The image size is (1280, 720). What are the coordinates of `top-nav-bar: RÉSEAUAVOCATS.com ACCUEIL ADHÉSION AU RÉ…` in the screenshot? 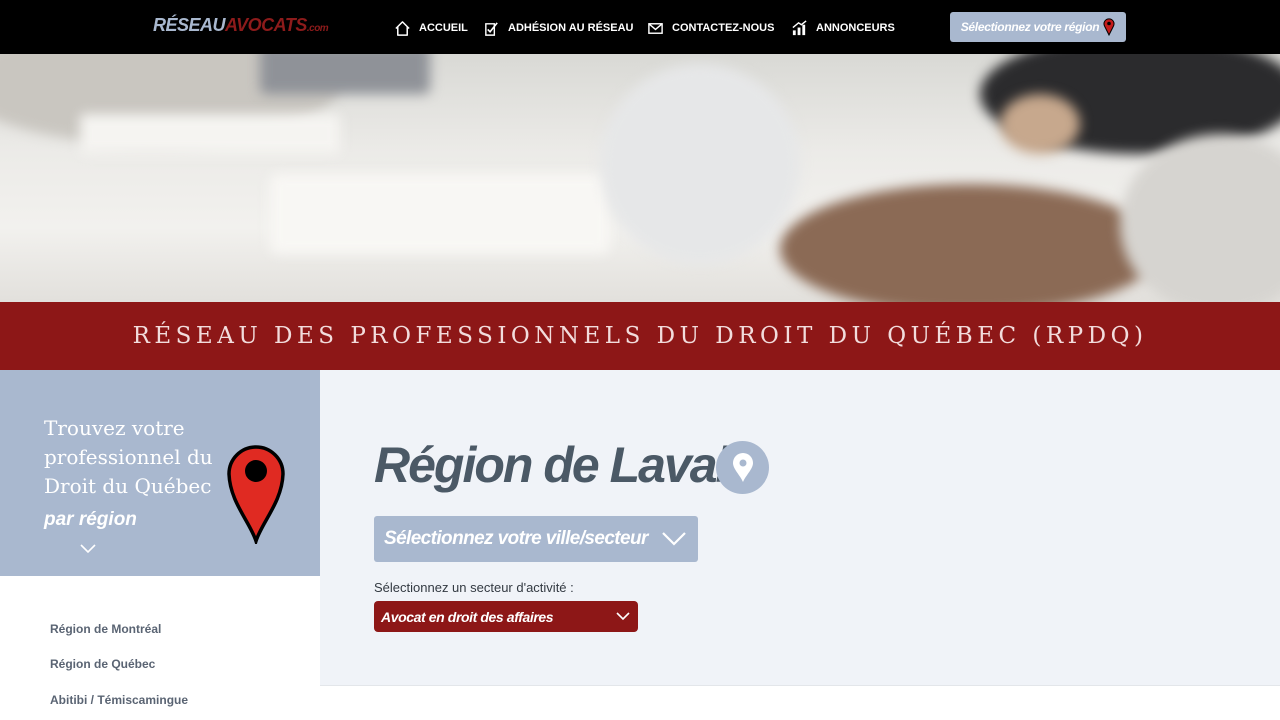 It's located at (640, 27).